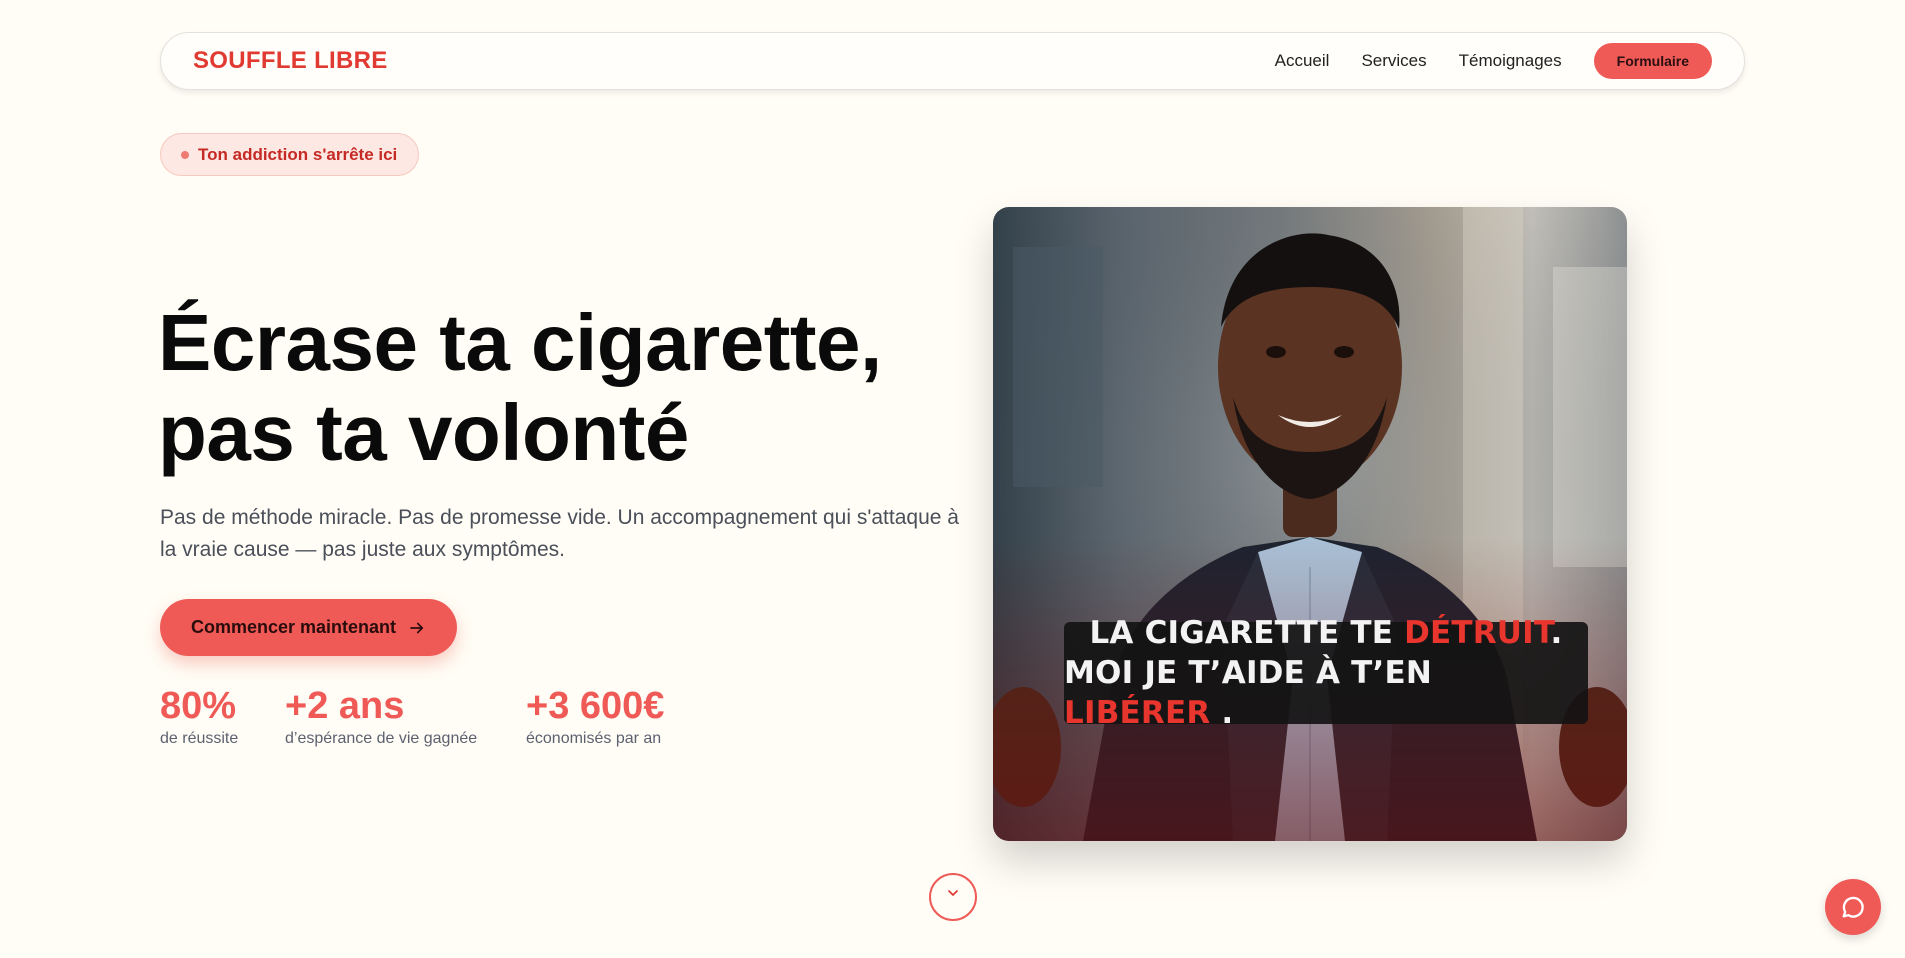 This screenshot has height=958, width=1905. Describe the element at coordinates (1248, 673) in the screenshot. I see `caption-text: MOI JE T’AIDE À T’EN` at that location.